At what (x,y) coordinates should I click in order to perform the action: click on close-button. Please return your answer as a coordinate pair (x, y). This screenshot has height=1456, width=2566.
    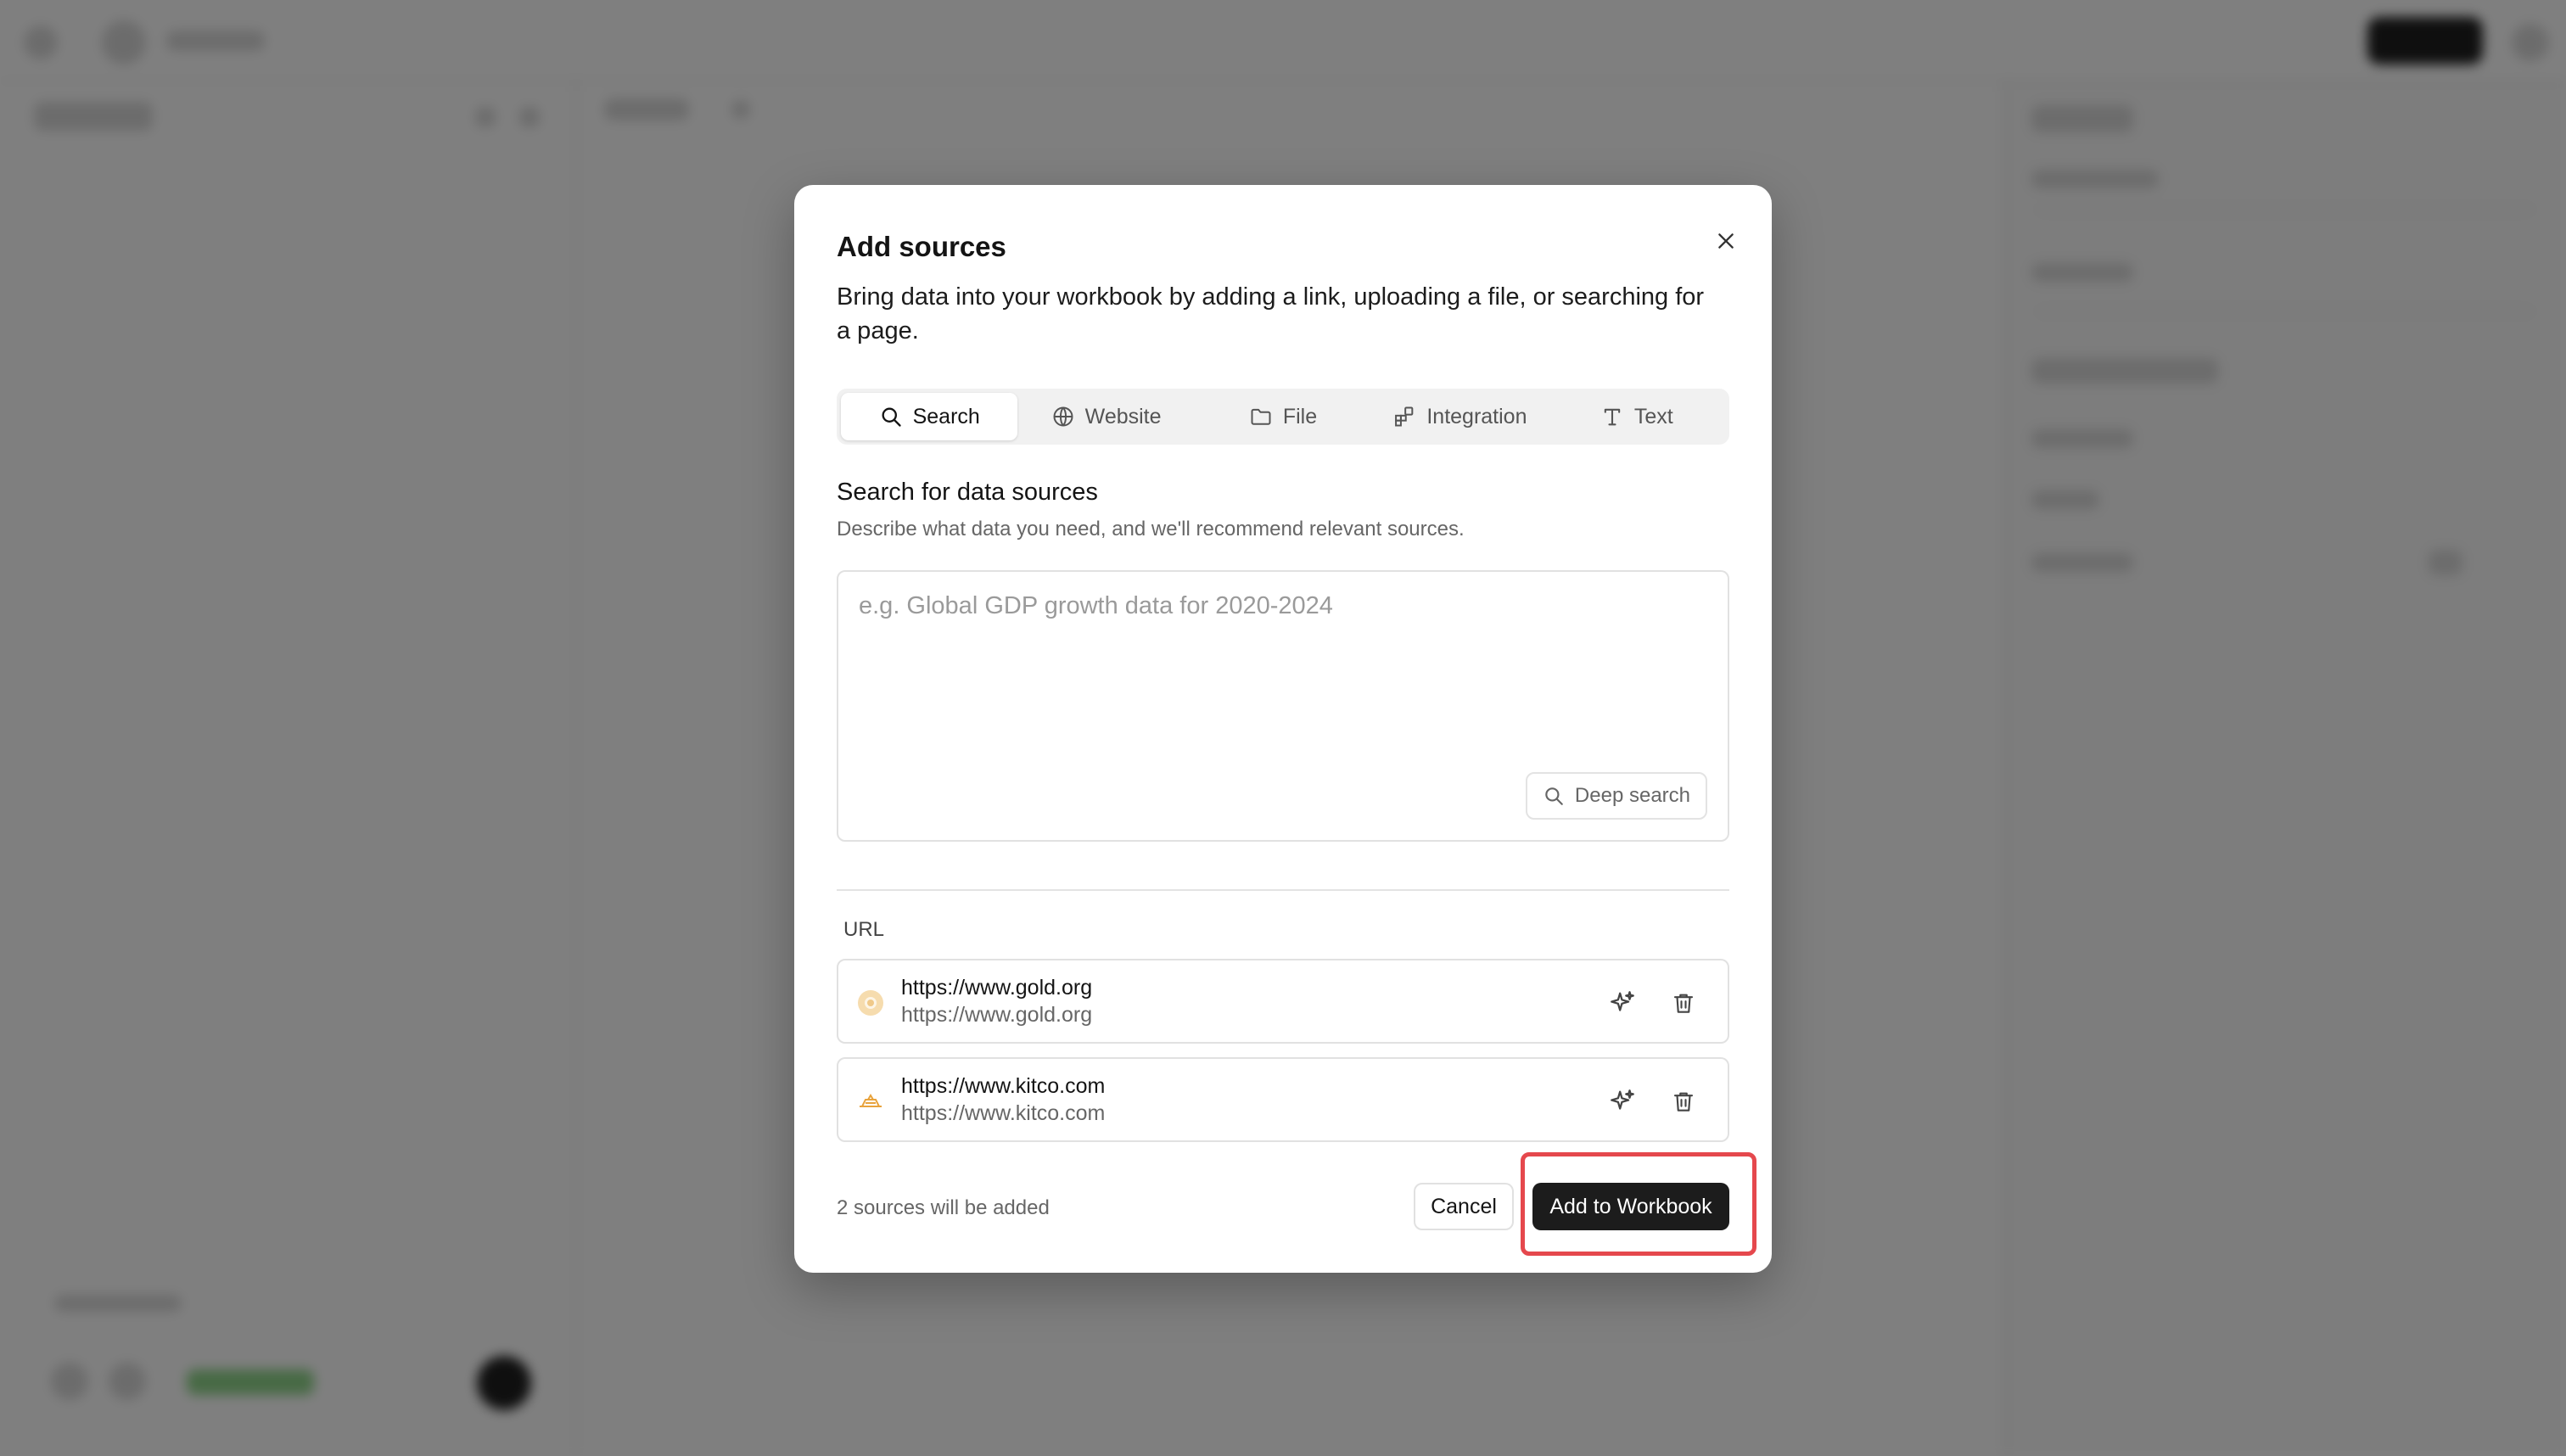
    Looking at the image, I should click on (1726, 241).